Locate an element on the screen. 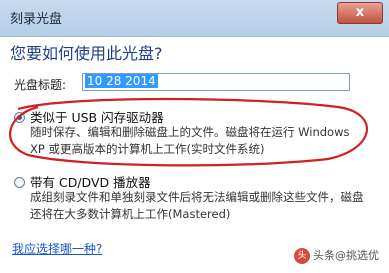  option-cd-dvd-desc-line2: 还将在大多数计算机上工作(Mastered) is located at coordinates (130, 214).